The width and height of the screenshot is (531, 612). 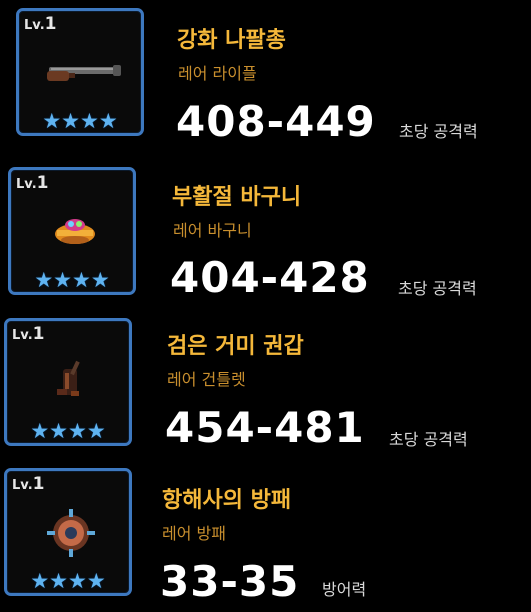 I want to click on item-stat: 408-449, so click(x=276, y=121).